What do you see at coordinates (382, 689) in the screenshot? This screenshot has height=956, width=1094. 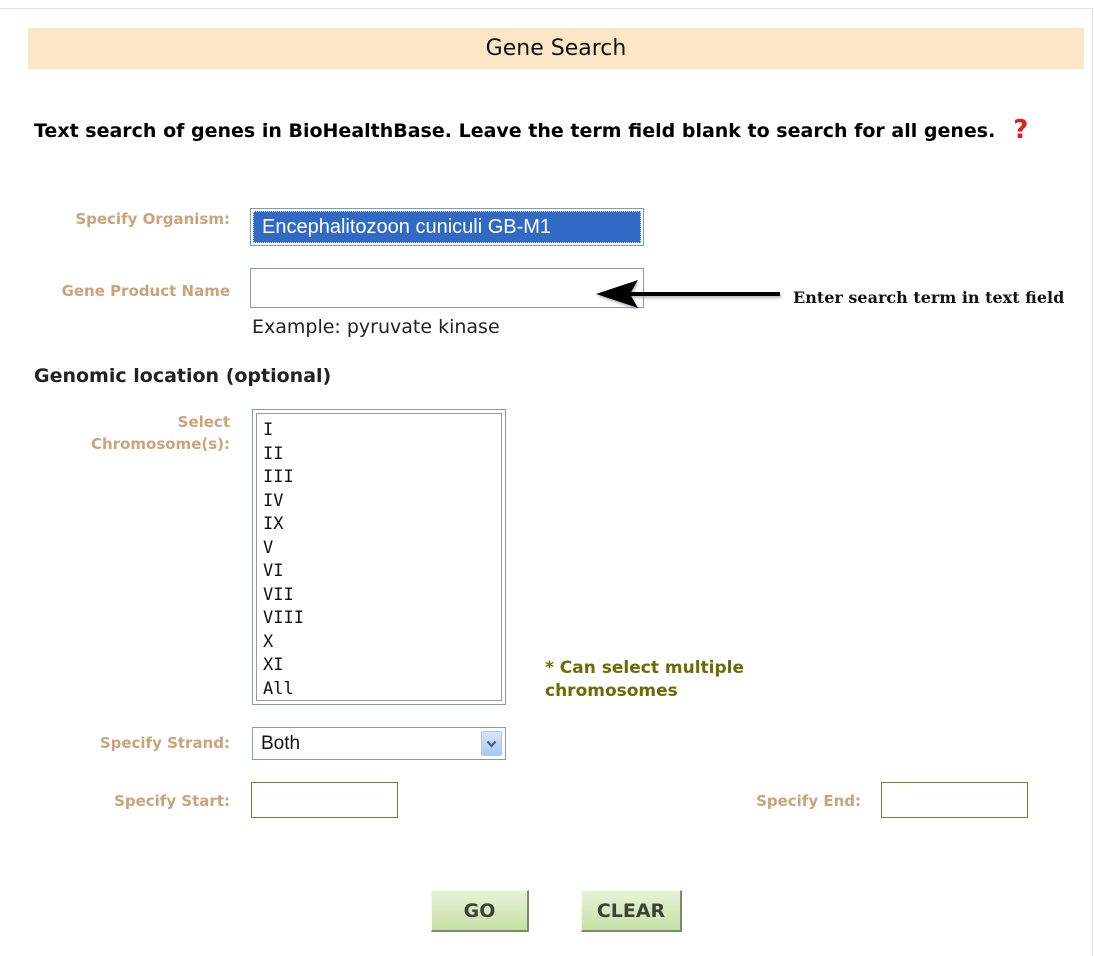 I see `chromosome-option-all: All` at bounding box center [382, 689].